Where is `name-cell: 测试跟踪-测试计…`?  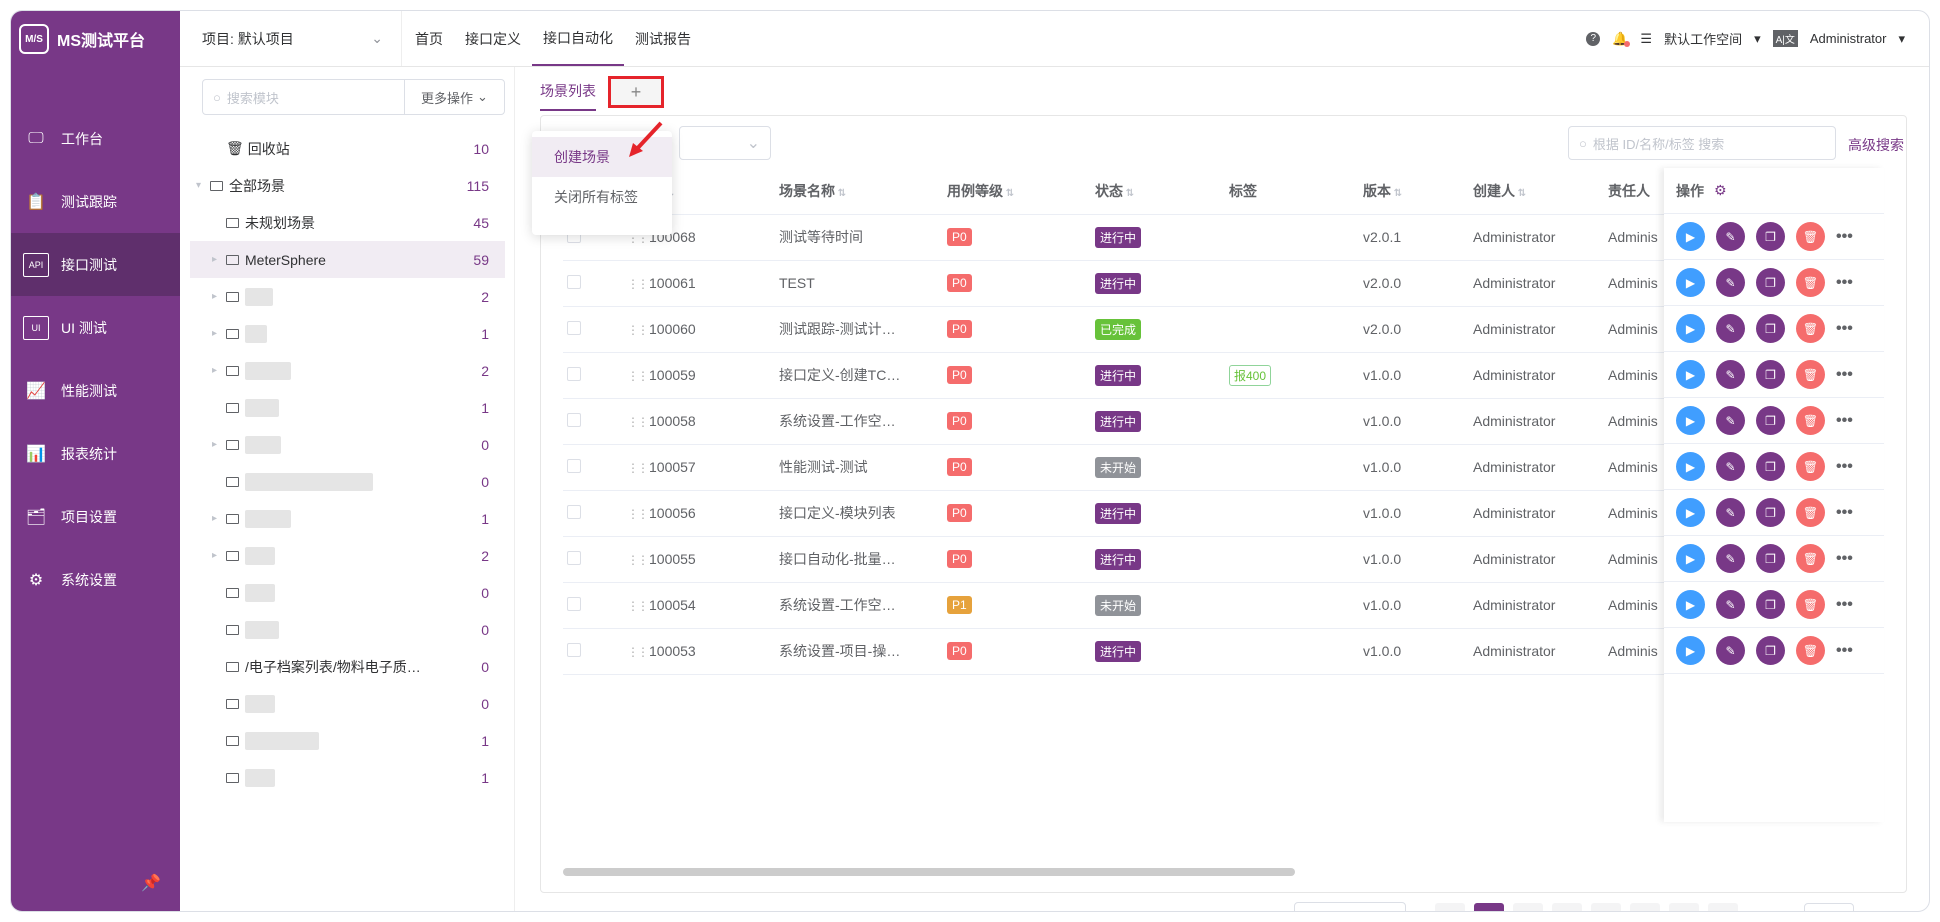 name-cell: 测试跟踪-测试计… is located at coordinates (863, 329).